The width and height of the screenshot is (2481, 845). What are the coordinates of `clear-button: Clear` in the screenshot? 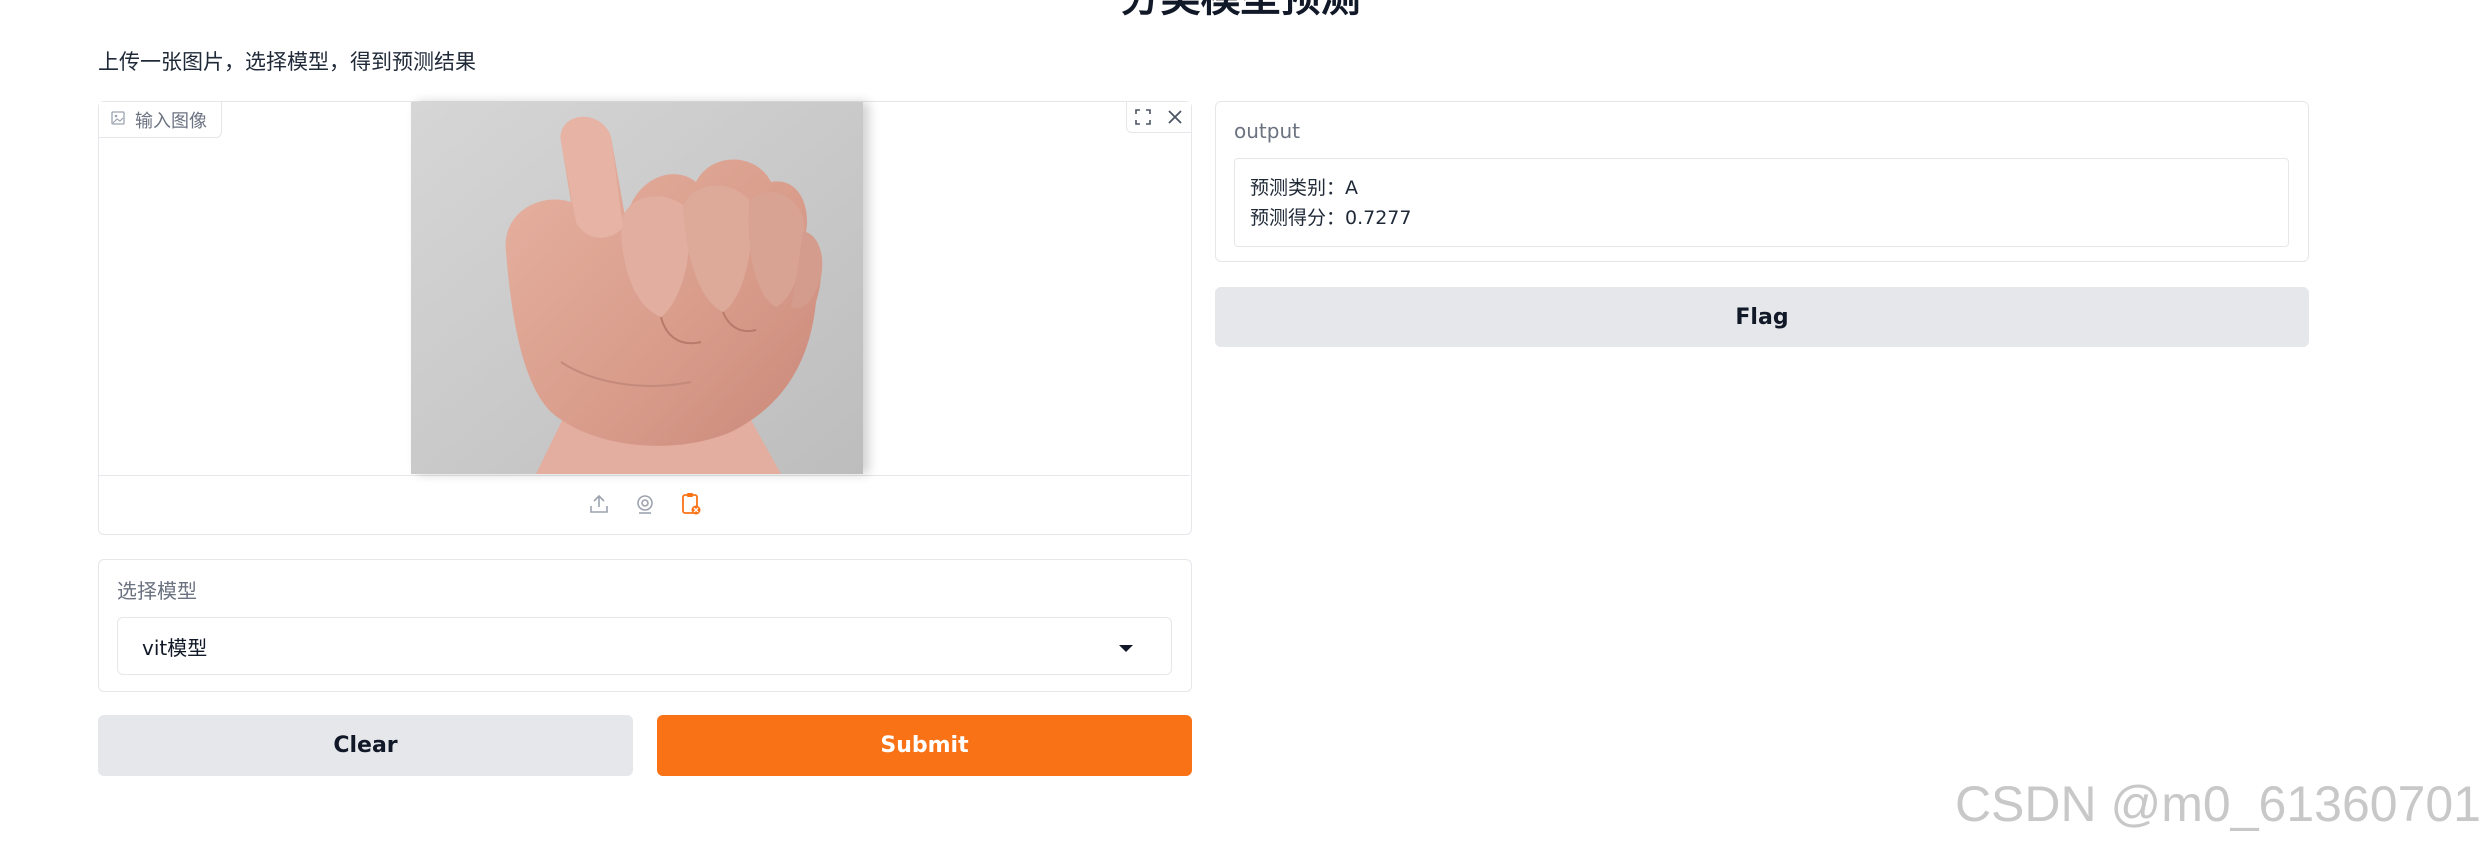 It's located at (365, 745).